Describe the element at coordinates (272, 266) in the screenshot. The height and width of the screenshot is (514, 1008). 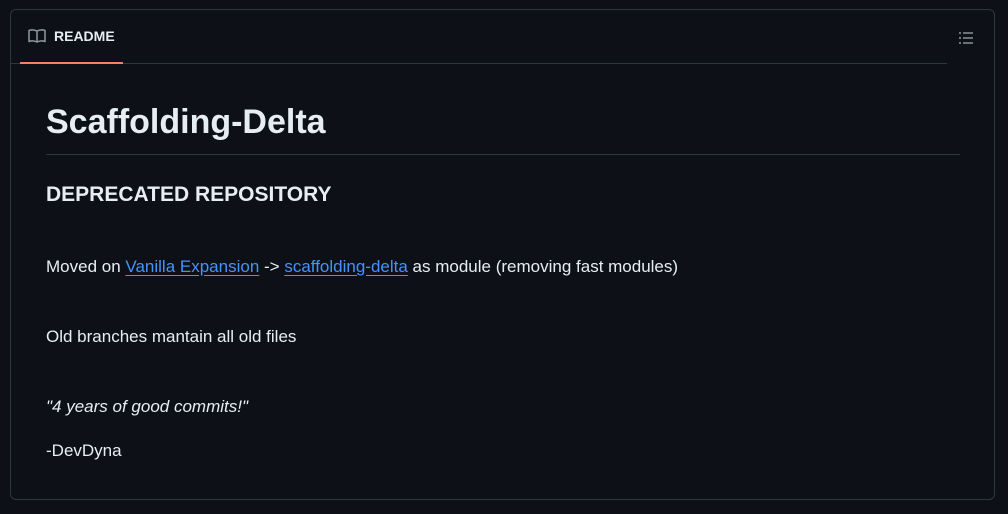
I see `arrow-text: ->` at that location.